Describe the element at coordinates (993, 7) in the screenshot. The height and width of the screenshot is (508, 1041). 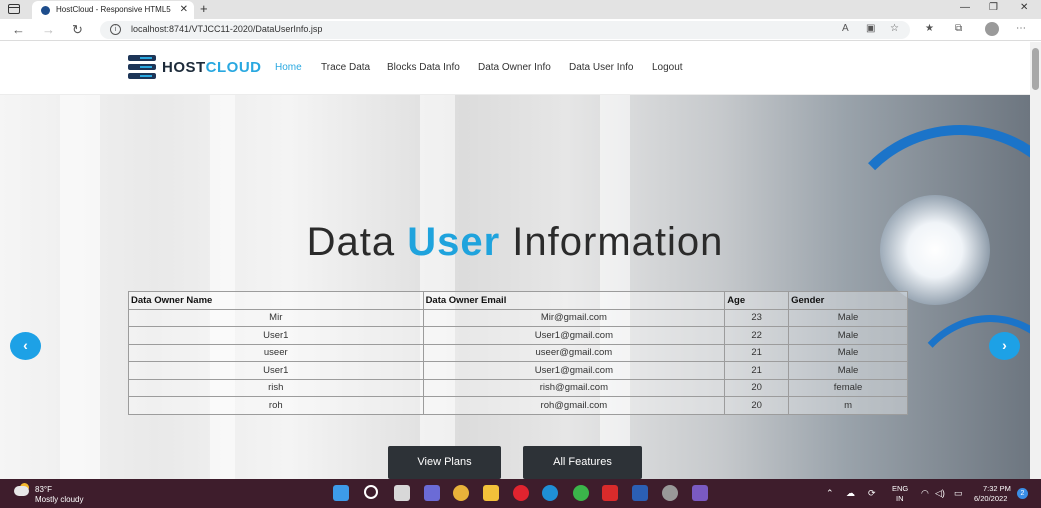
I see `restore-icon: ❐` at that location.